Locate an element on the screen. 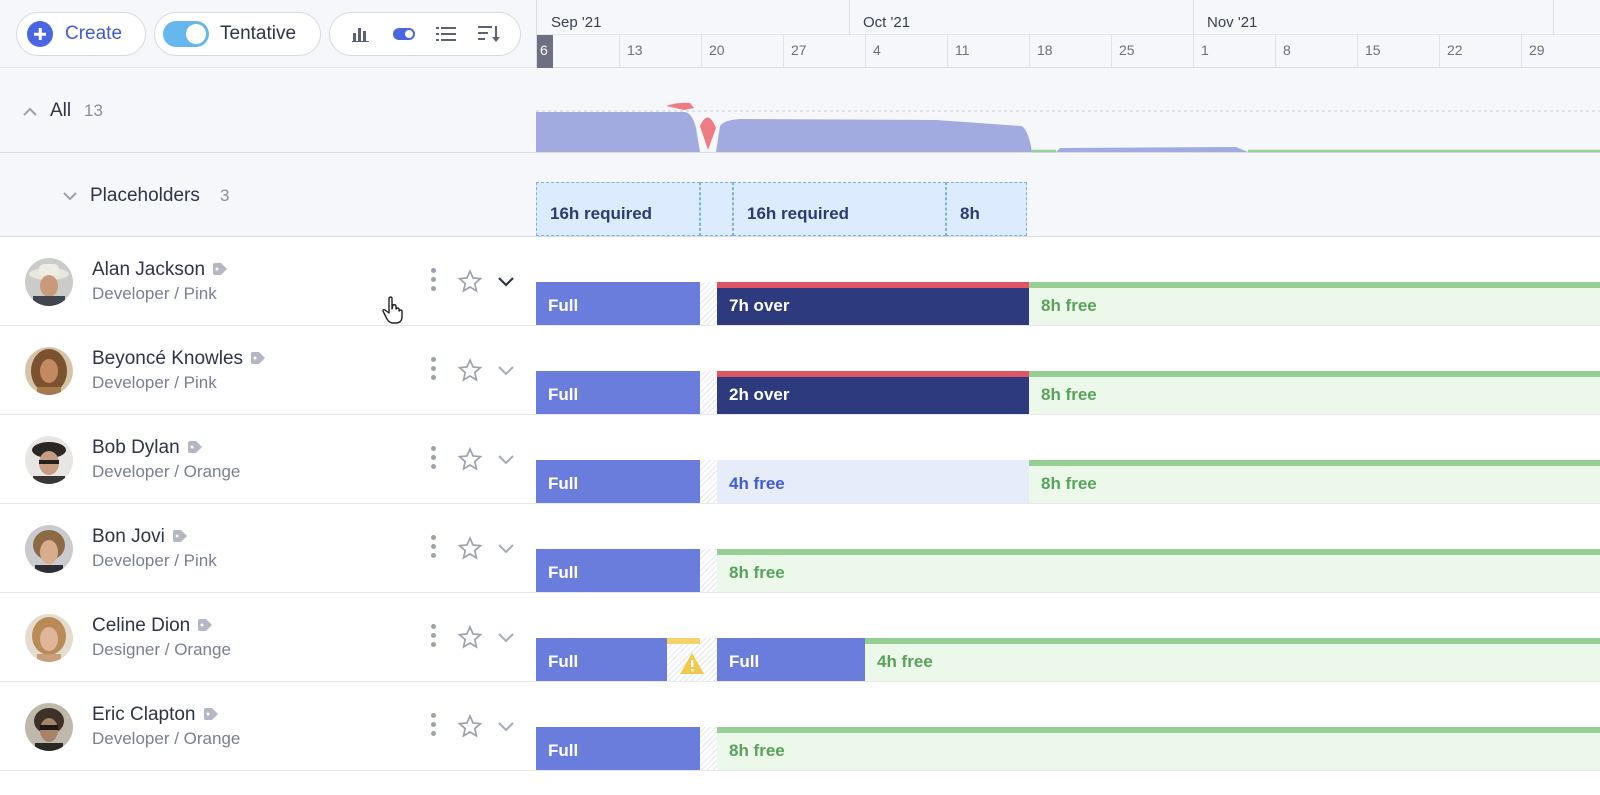 The height and width of the screenshot is (795, 1600). allocation-bar-over: 2h over is located at coordinates (873, 392).